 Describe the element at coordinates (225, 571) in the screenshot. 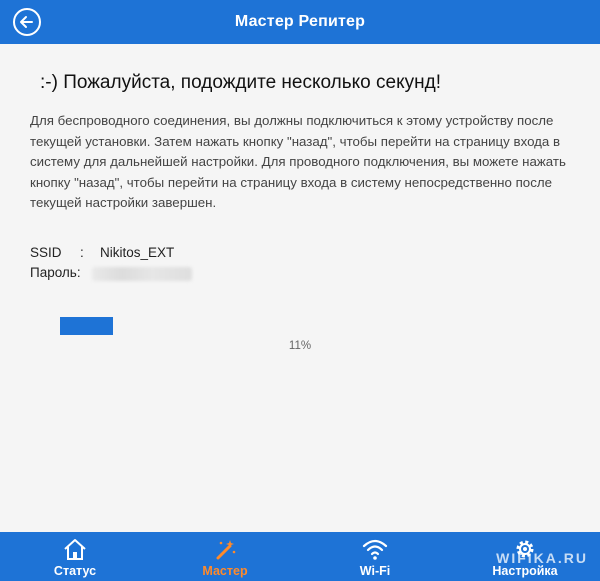

I see `nav-item-label: Мастер` at that location.